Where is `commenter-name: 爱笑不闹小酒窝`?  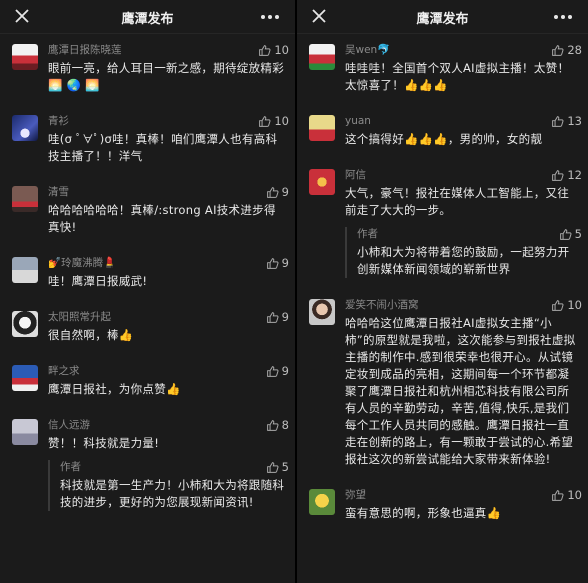 commenter-name: 爱笑不闹小酒窝 is located at coordinates (462, 305).